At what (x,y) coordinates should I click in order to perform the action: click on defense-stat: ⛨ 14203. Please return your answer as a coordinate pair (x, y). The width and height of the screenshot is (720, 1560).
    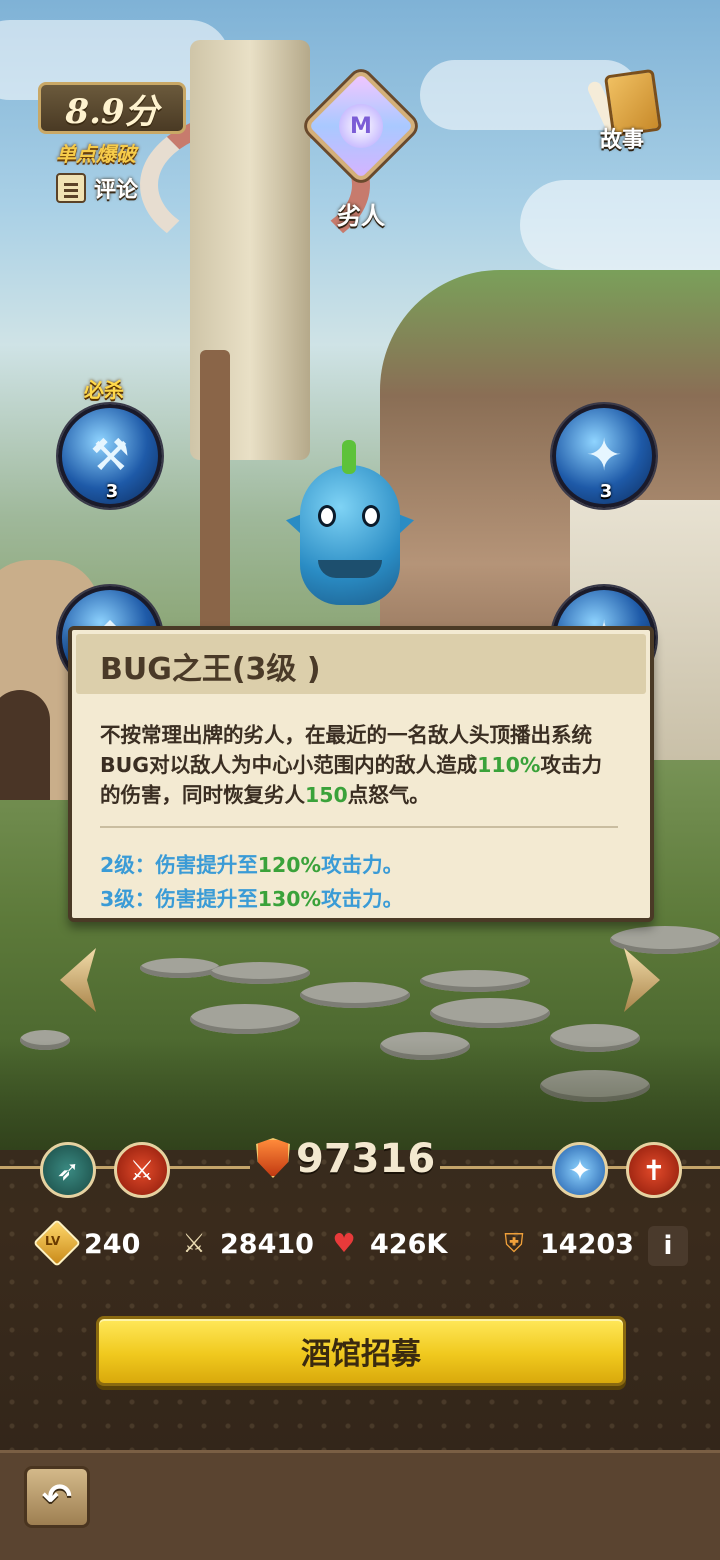
    Looking at the image, I should click on (565, 1244).